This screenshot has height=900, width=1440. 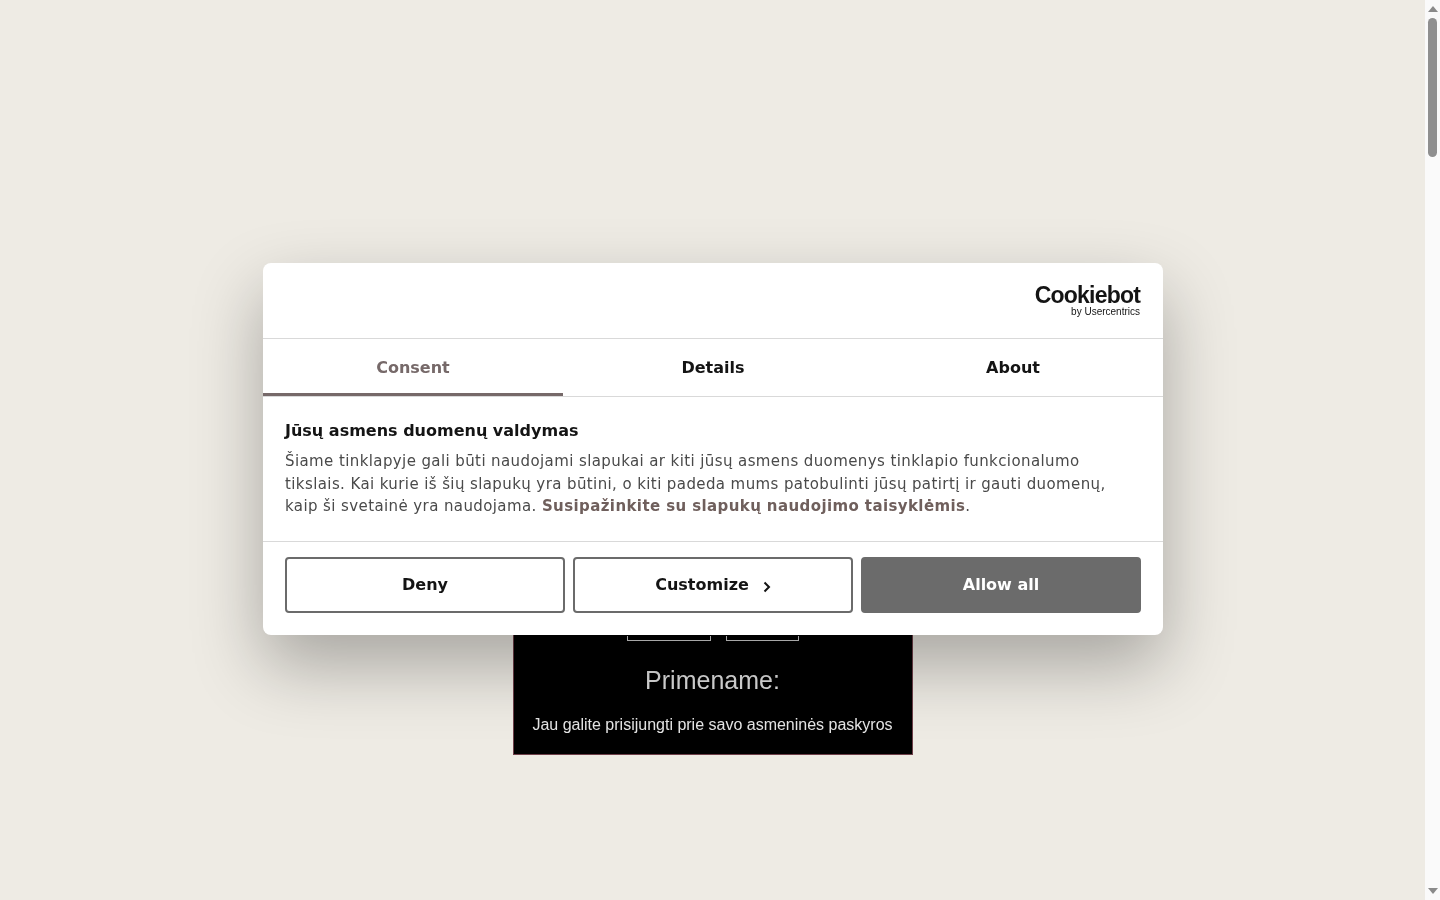 What do you see at coordinates (1001, 584) in the screenshot?
I see `allow-all-button: Allow all` at bounding box center [1001, 584].